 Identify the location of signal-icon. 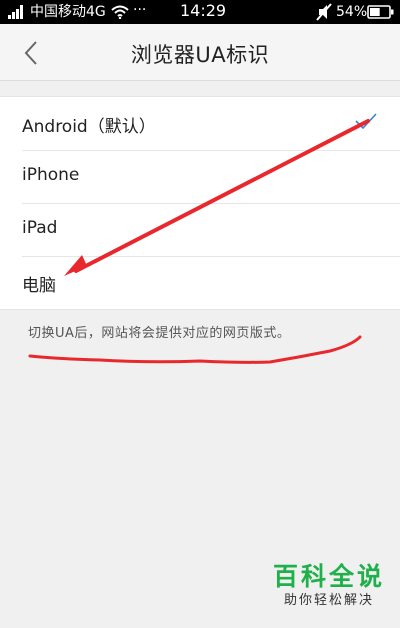
(15, 12).